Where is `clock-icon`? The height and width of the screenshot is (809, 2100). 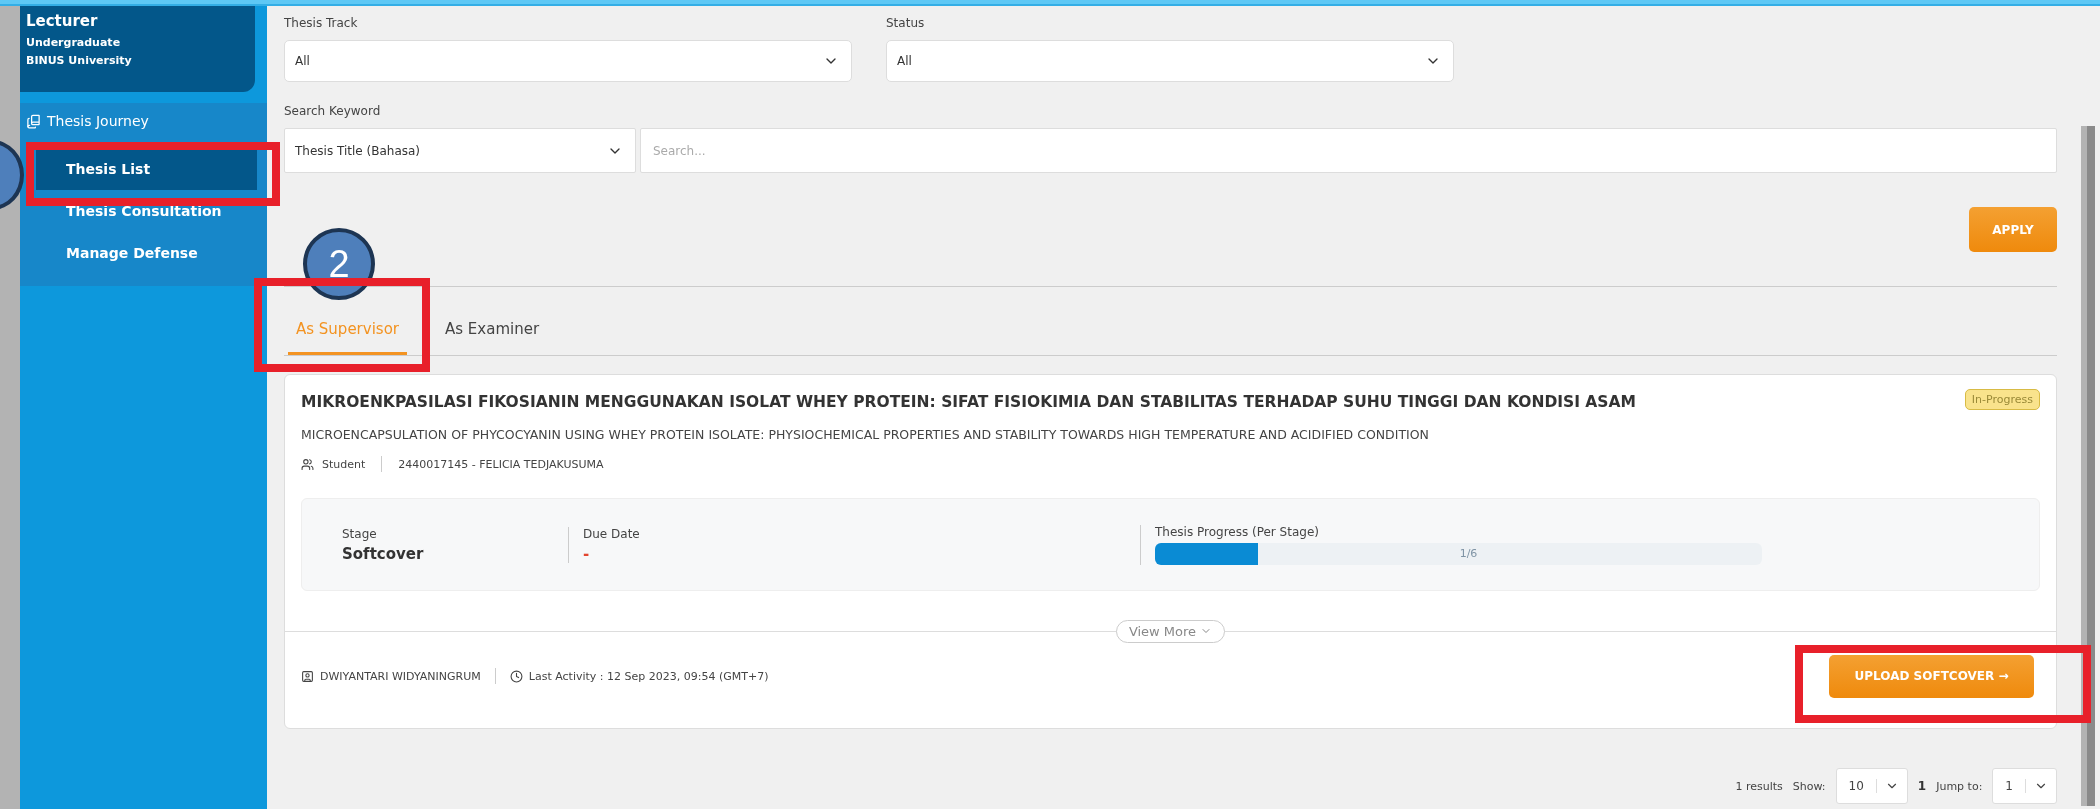 clock-icon is located at coordinates (516, 676).